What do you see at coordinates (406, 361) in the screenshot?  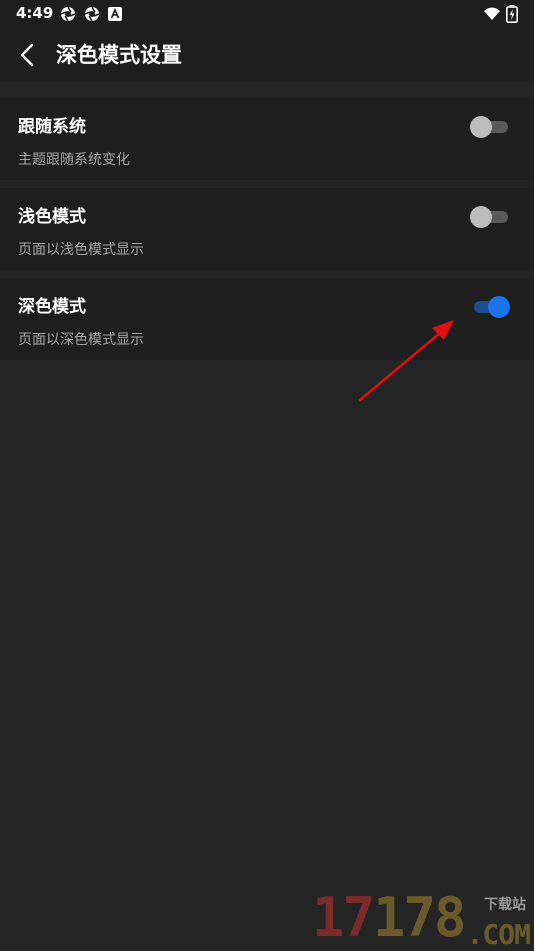 I see `annotation-arrow` at bounding box center [406, 361].